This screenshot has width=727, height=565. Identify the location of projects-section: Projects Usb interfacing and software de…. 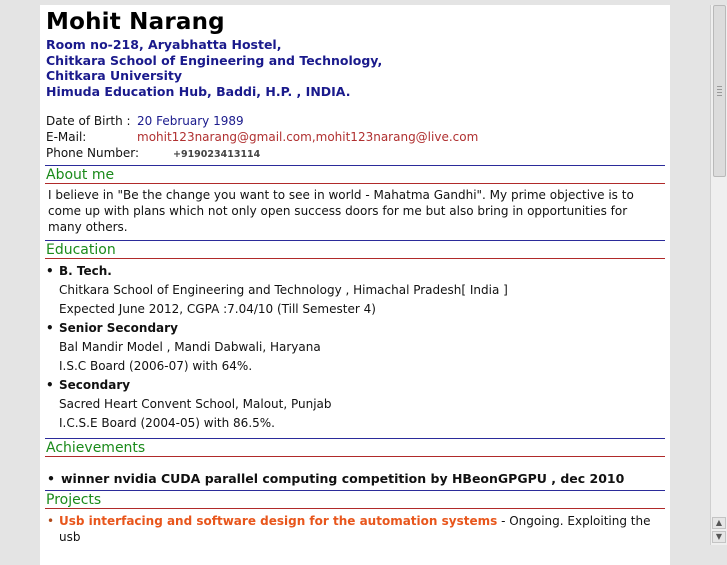
(355, 517).